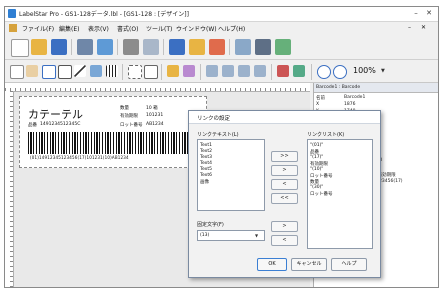 This screenshot has height=295, width=441. Describe the element at coordinates (409, 27) in the screenshot. I see `mdi-minimize-button: –` at that location.